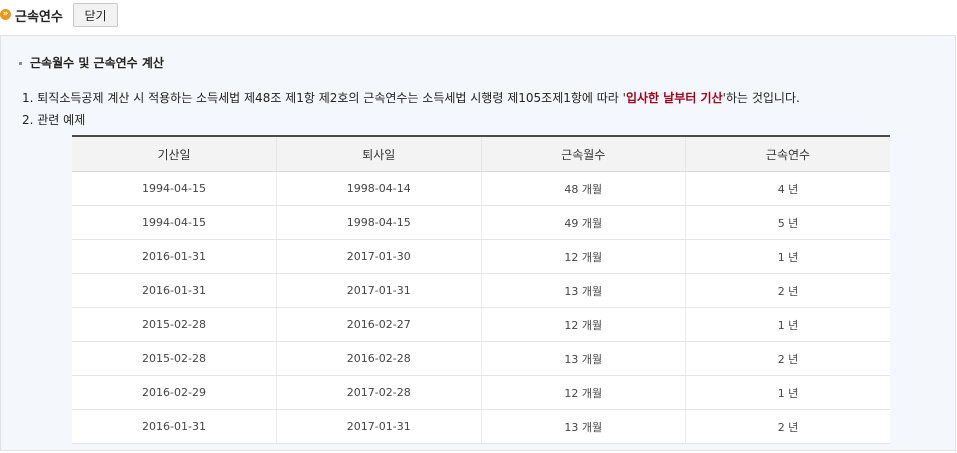 Image resolution: width=957 pixels, height=453 pixels. What do you see at coordinates (478, 17) in the screenshot?
I see `top-bar: » 근속연수 닫기` at bounding box center [478, 17].